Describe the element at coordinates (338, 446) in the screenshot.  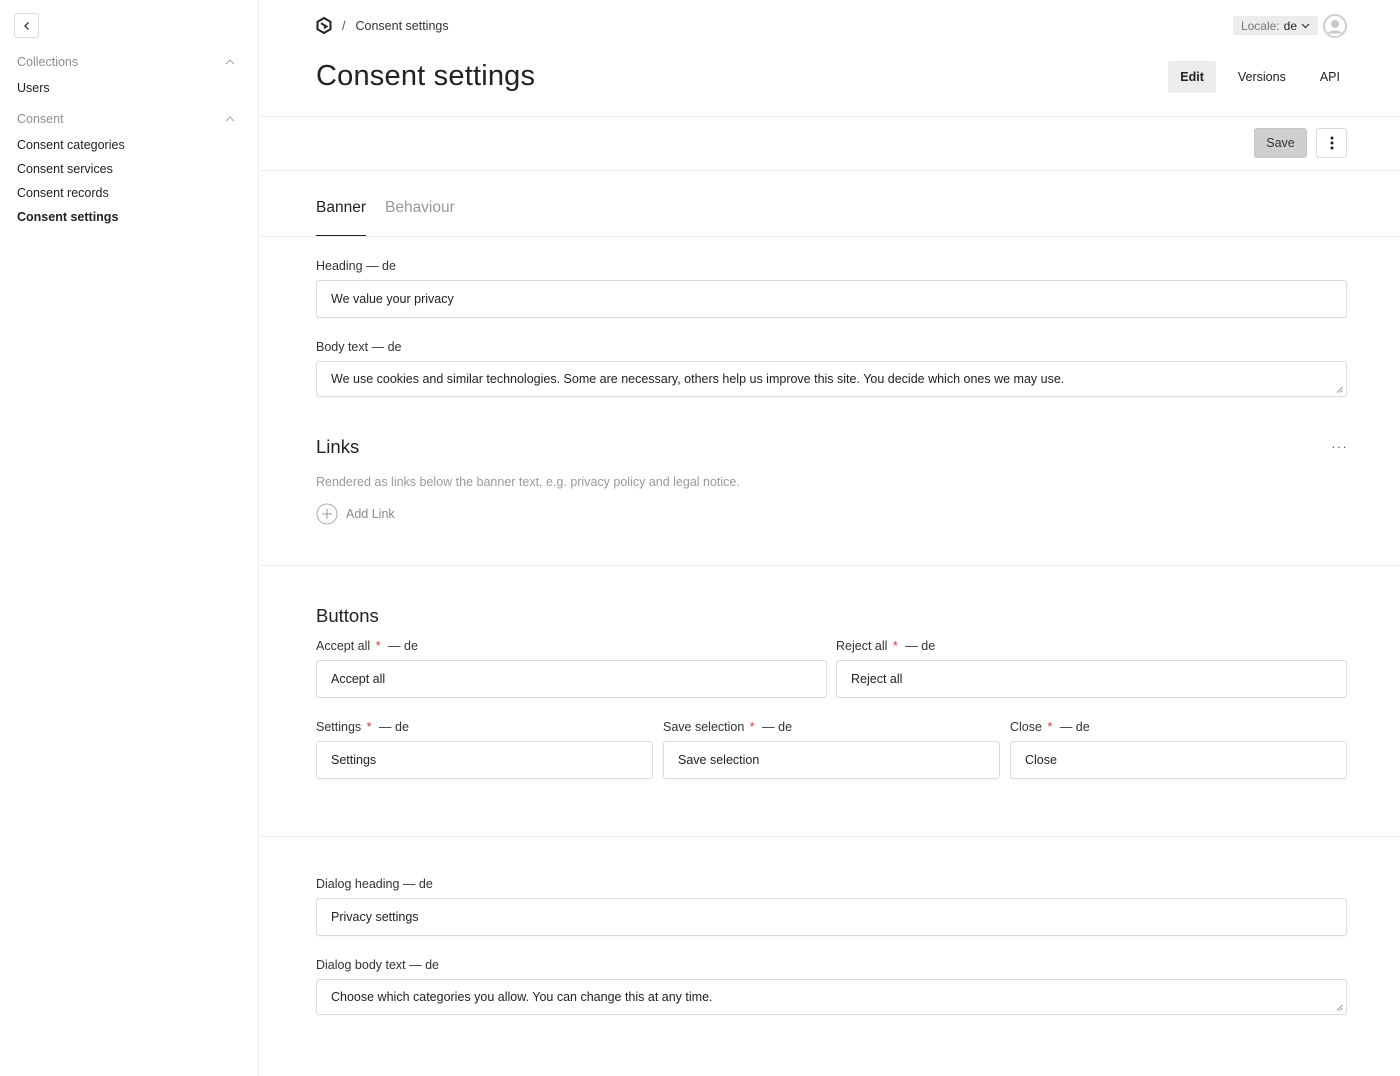
I see `links-section-title: Links` at that location.